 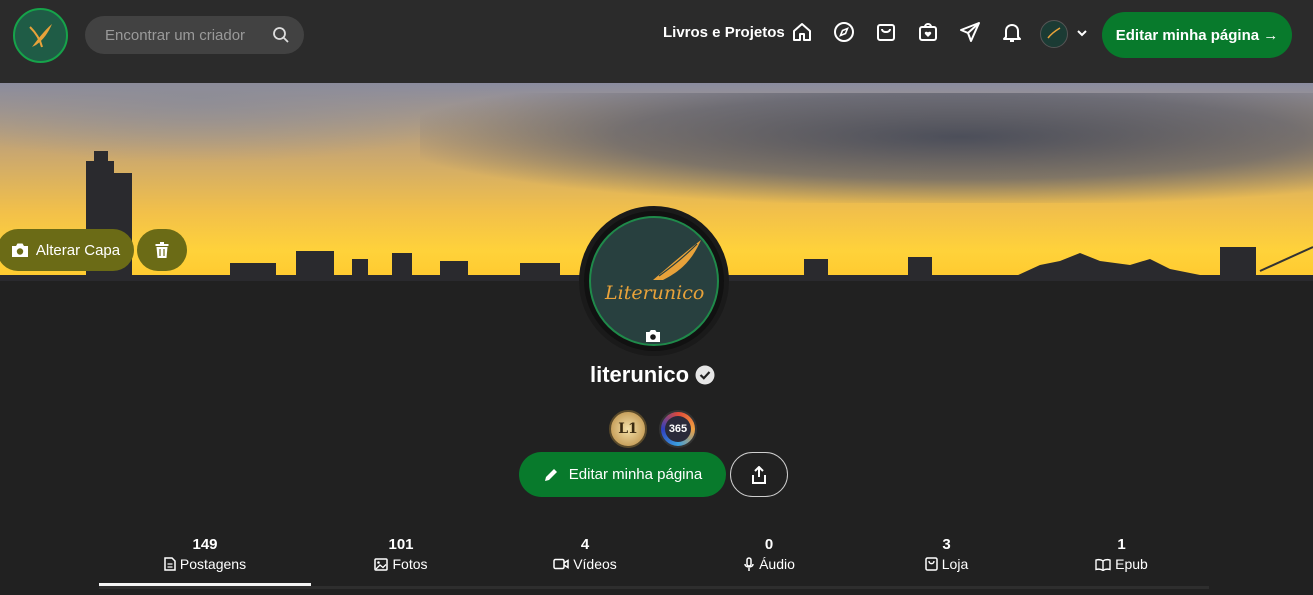 What do you see at coordinates (844, 32) in the screenshot?
I see `compass-icon` at bounding box center [844, 32].